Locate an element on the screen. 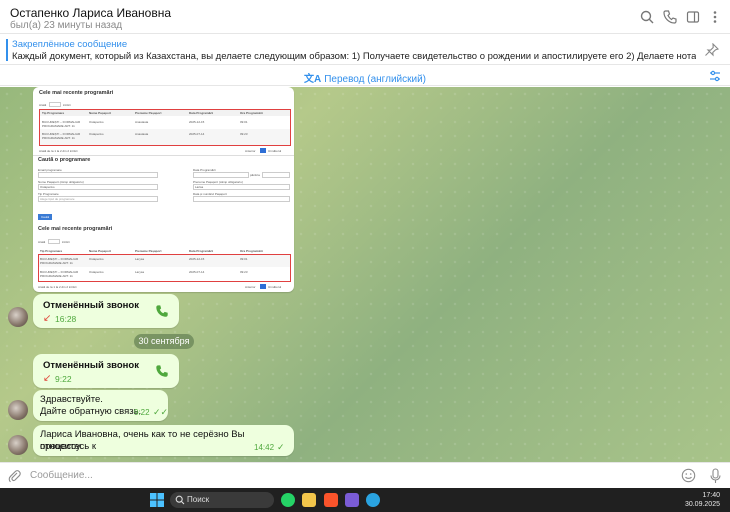 The width and height of the screenshot is (730, 512). app-icon is located at coordinates (352, 500).